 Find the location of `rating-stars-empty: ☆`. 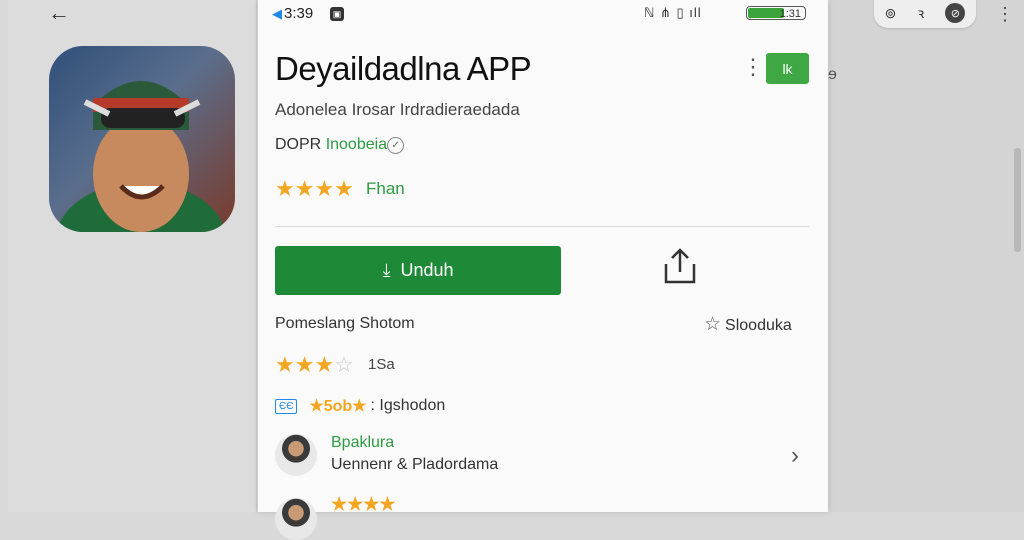

rating-stars-empty: ☆ is located at coordinates (344, 364).